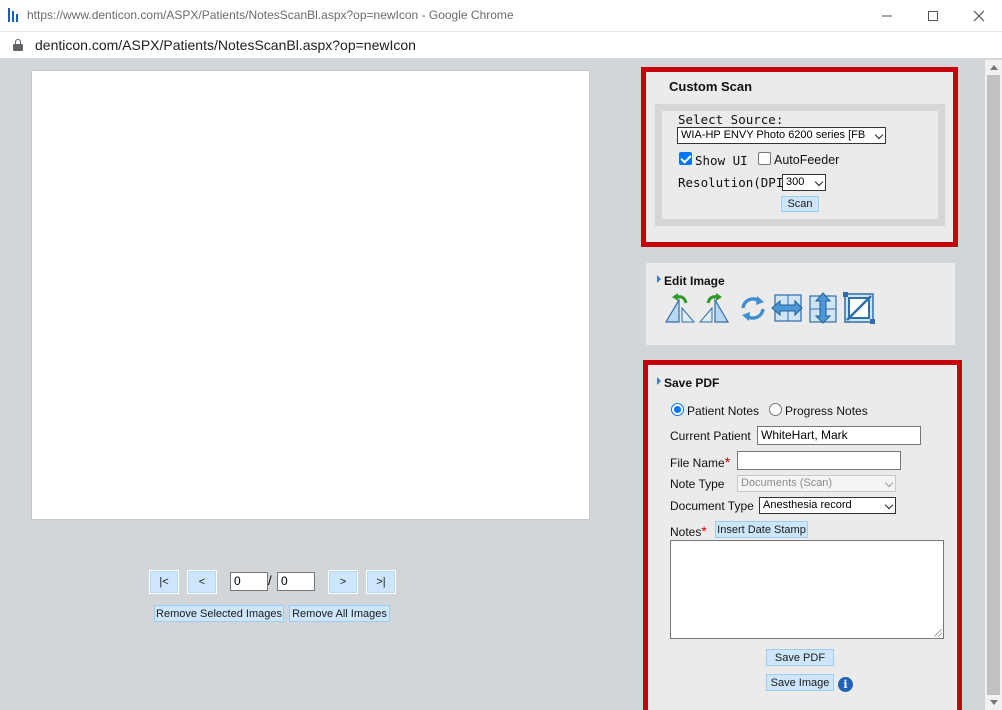  What do you see at coordinates (800, 204) in the screenshot?
I see `scan-button: Scan` at bounding box center [800, 204].